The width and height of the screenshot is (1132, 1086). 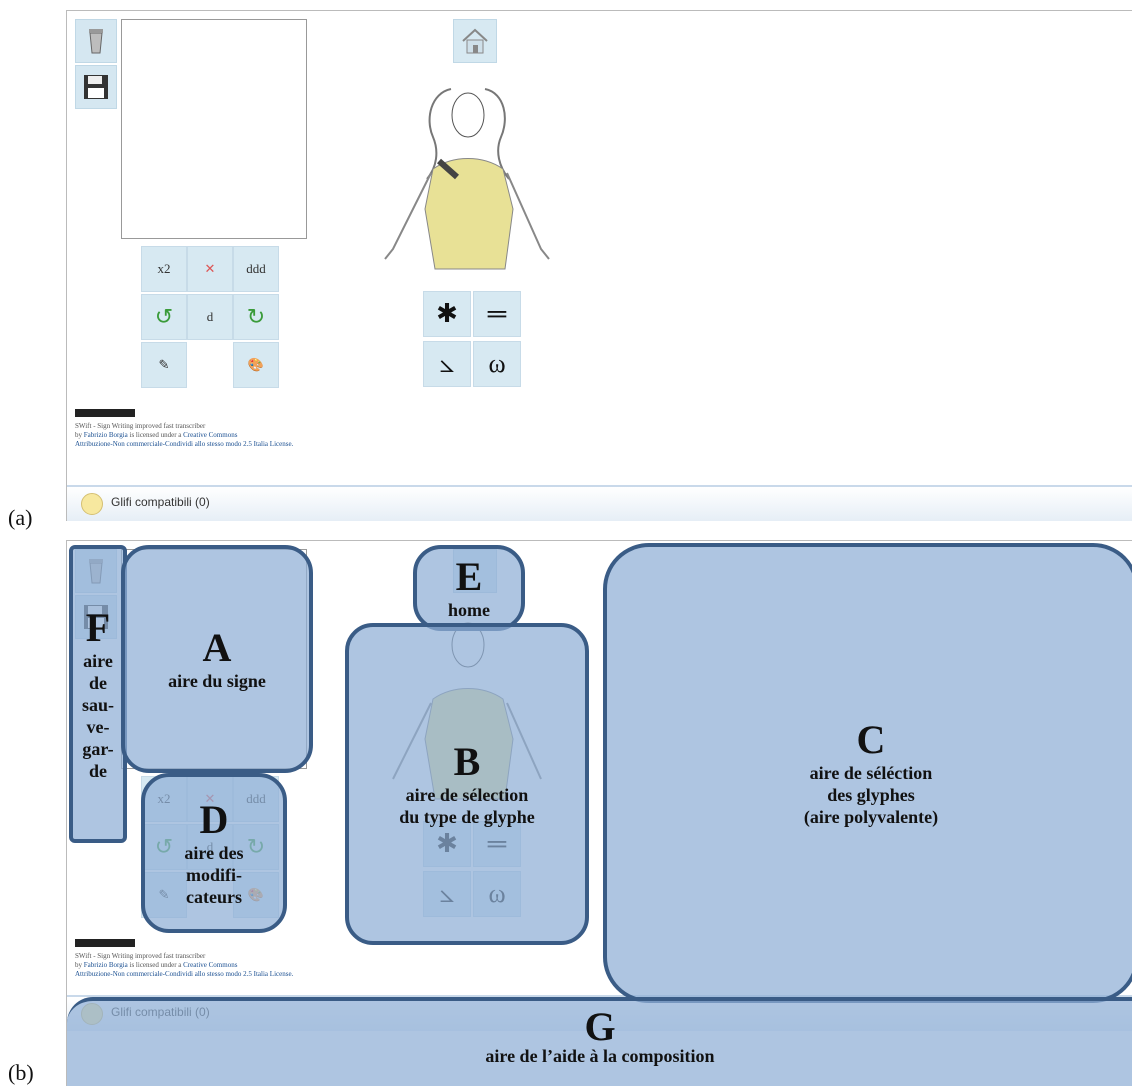 What do you see at coordinates (98, 727) in the screenshot?
I see `region-f-line4: ve-` at bounding box center [98, 727].